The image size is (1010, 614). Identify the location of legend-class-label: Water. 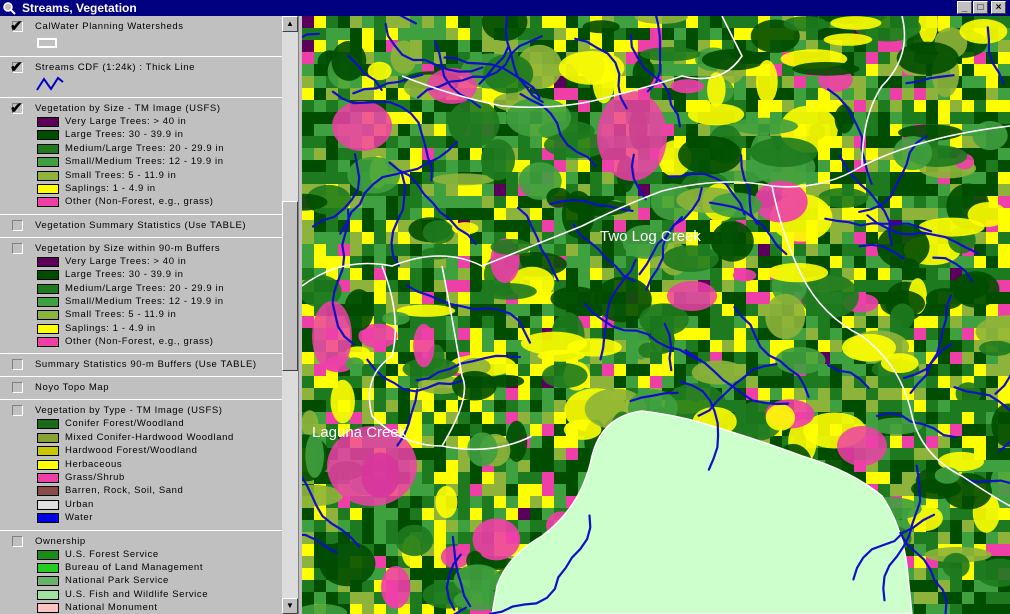
(79, 518).